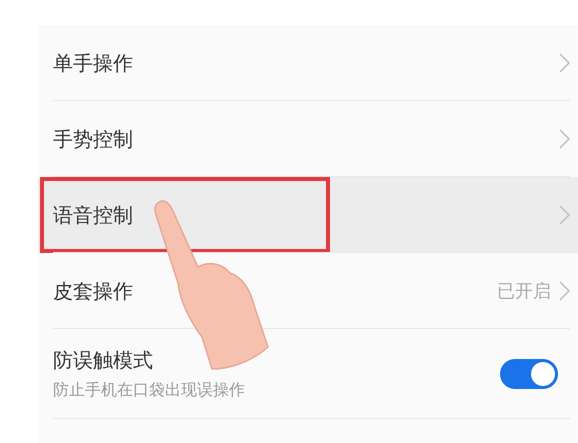 The height and width of the screenshot is (443, 578). Describe the element at coordinates (93, 291) in the screenshot. I see `setting-label: 皮套操作` at that location.